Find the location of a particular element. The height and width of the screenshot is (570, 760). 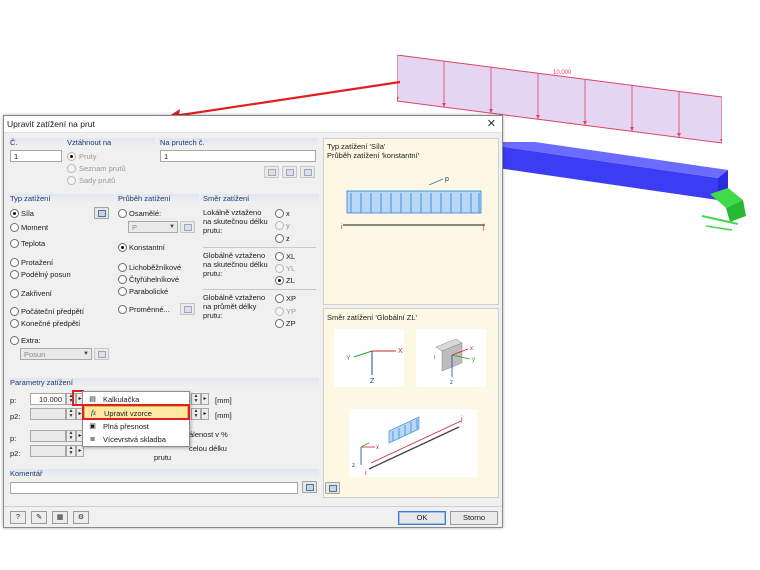

menu-calculator-label: Kalkulačka is located at coordinates (121, 399).